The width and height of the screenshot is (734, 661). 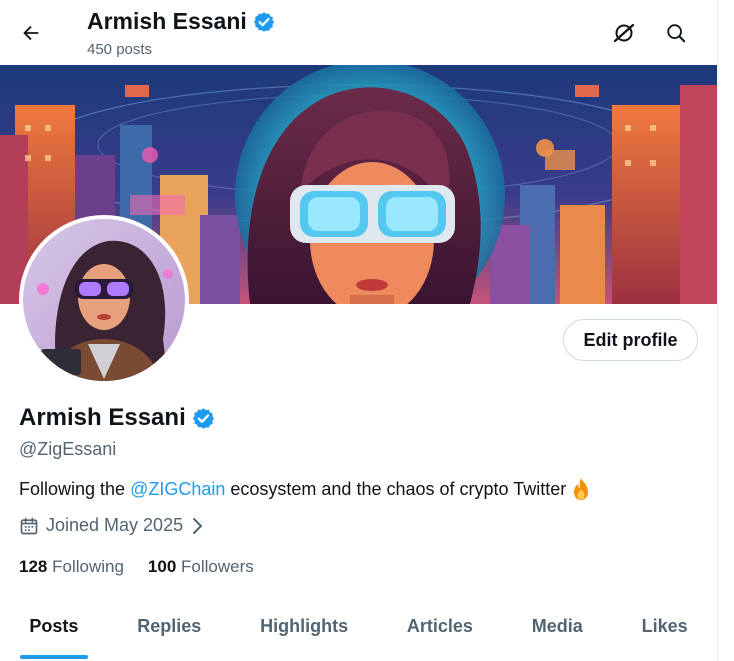 I want to click on follow-stats: 128 Following 100 Followers, so click(x=136, y=567).